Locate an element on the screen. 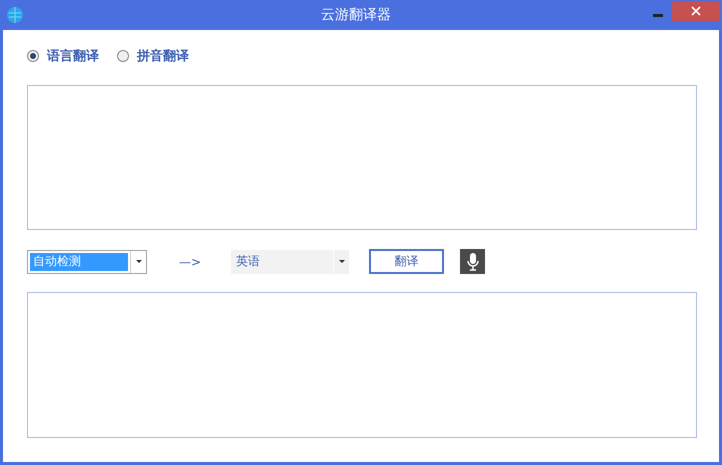 This screenshot has width=722, height=465. globe-icon is located at coordinates (15, 15).